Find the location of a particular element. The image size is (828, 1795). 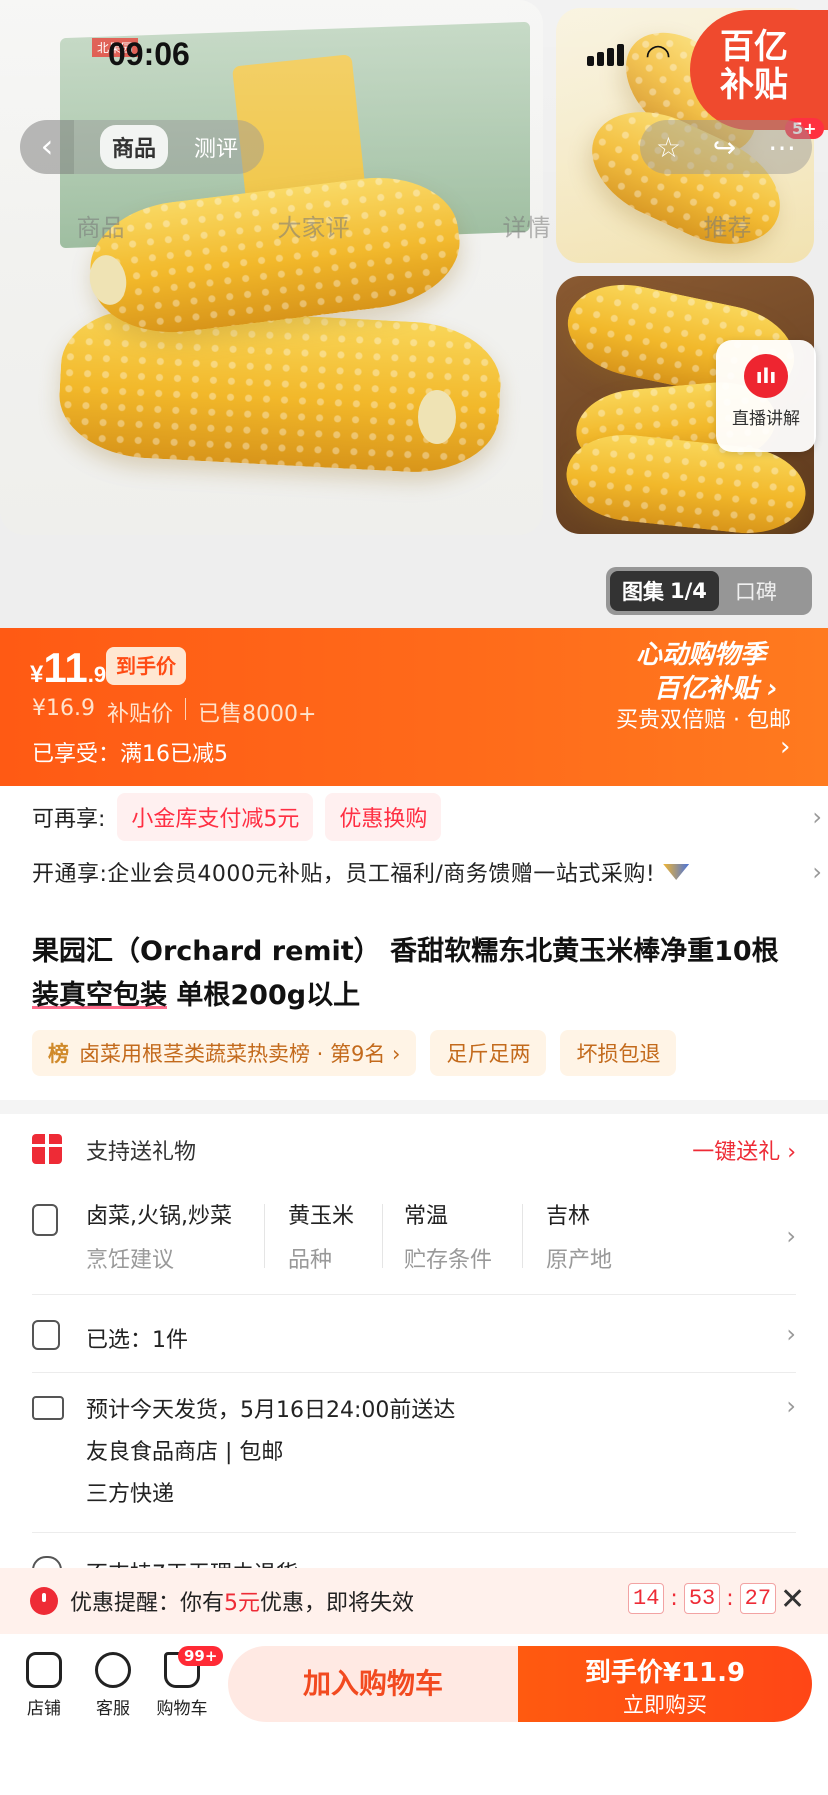

specs-row: 卤菜,火锅,炒菜 烹饪建议 黄玉米 品种 常温 贮存条件 吉林 原产地 › is located at coordinates (414, 1238).